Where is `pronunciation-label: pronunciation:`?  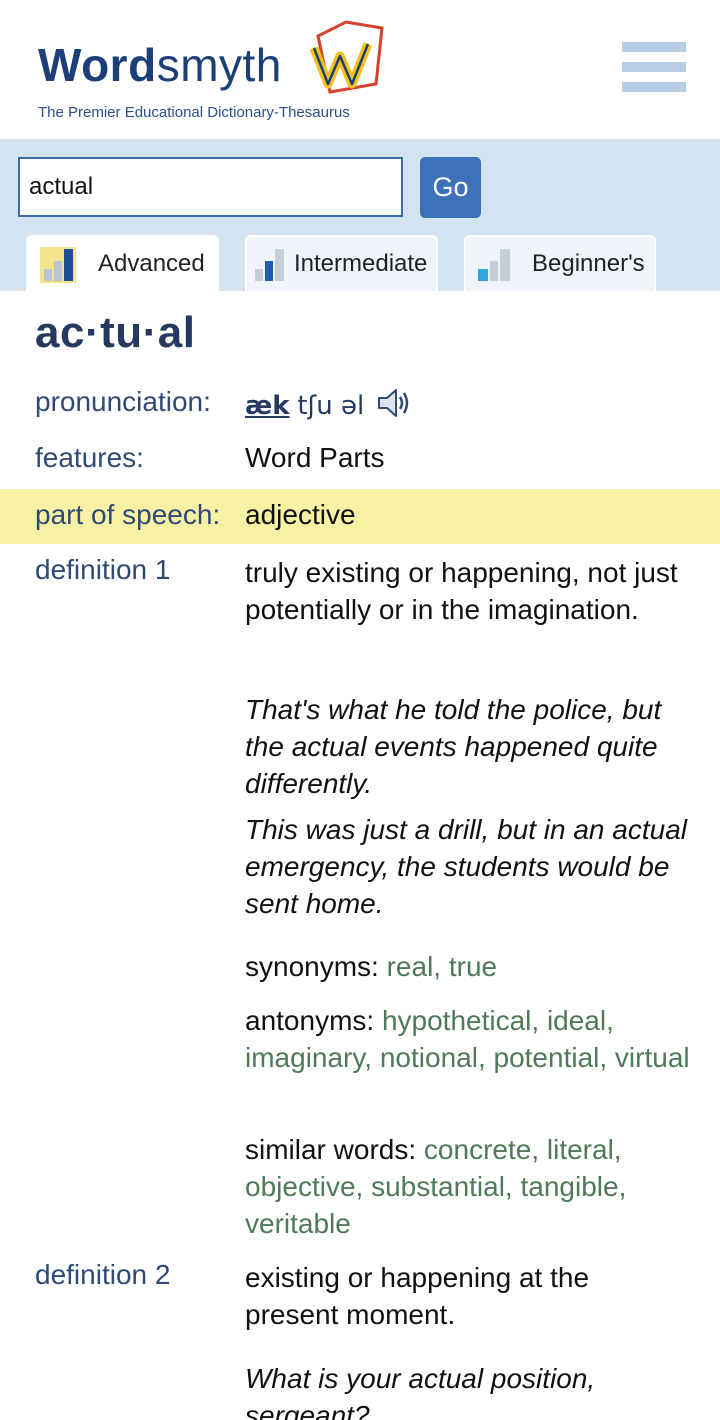
pronunciation-label: pronunciation: is located at coordinates (123, 401).